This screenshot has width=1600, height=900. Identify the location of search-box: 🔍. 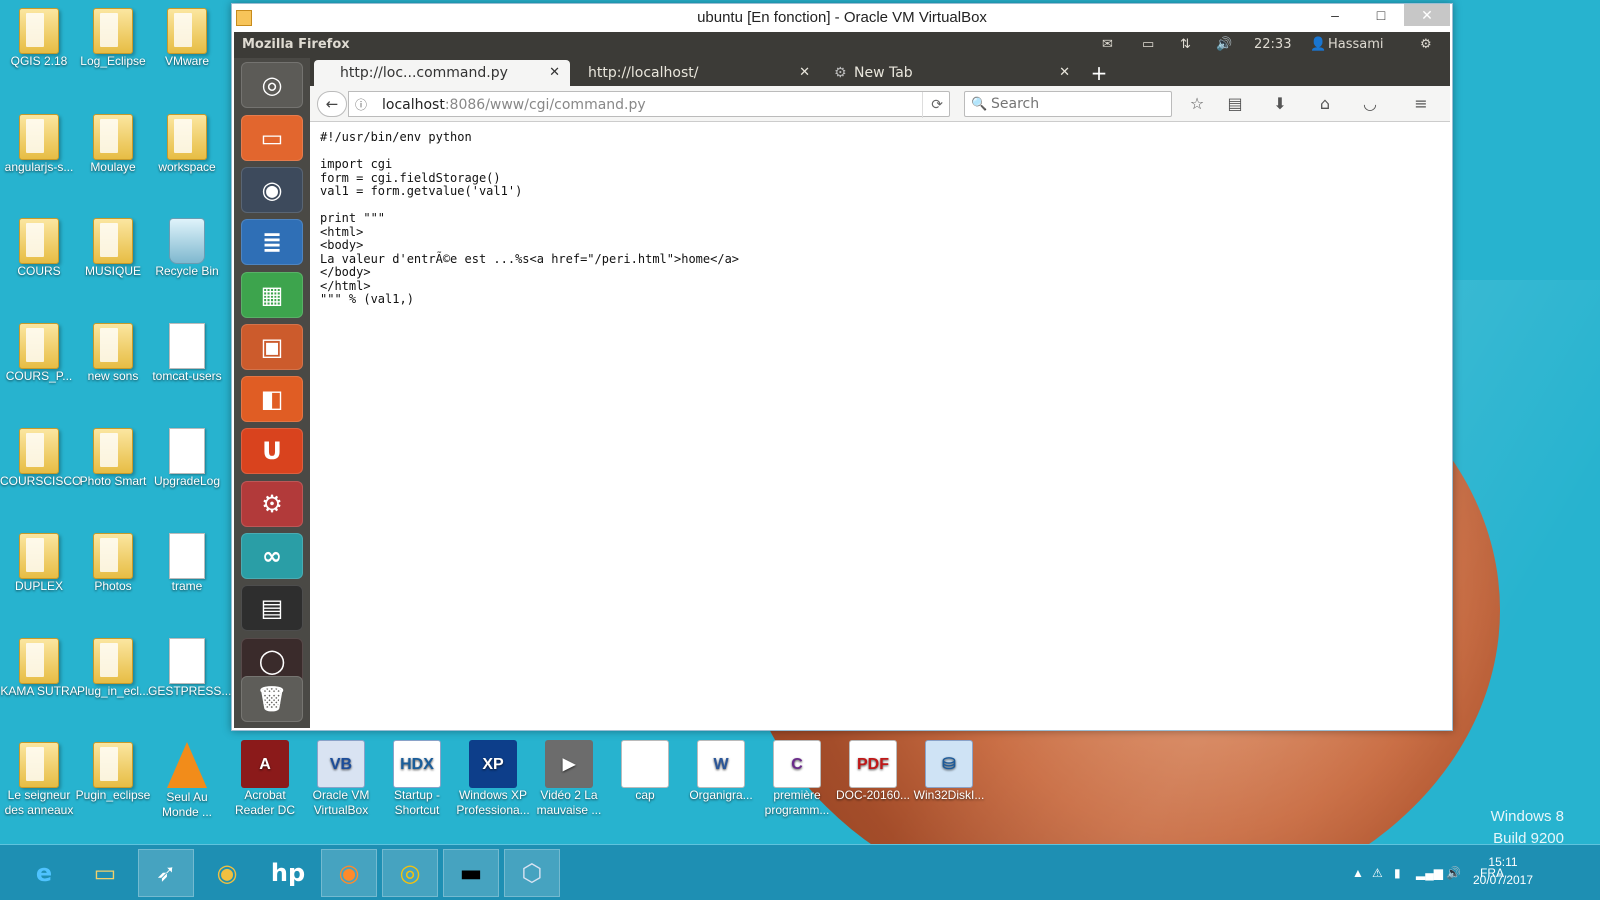
(1068, 104).